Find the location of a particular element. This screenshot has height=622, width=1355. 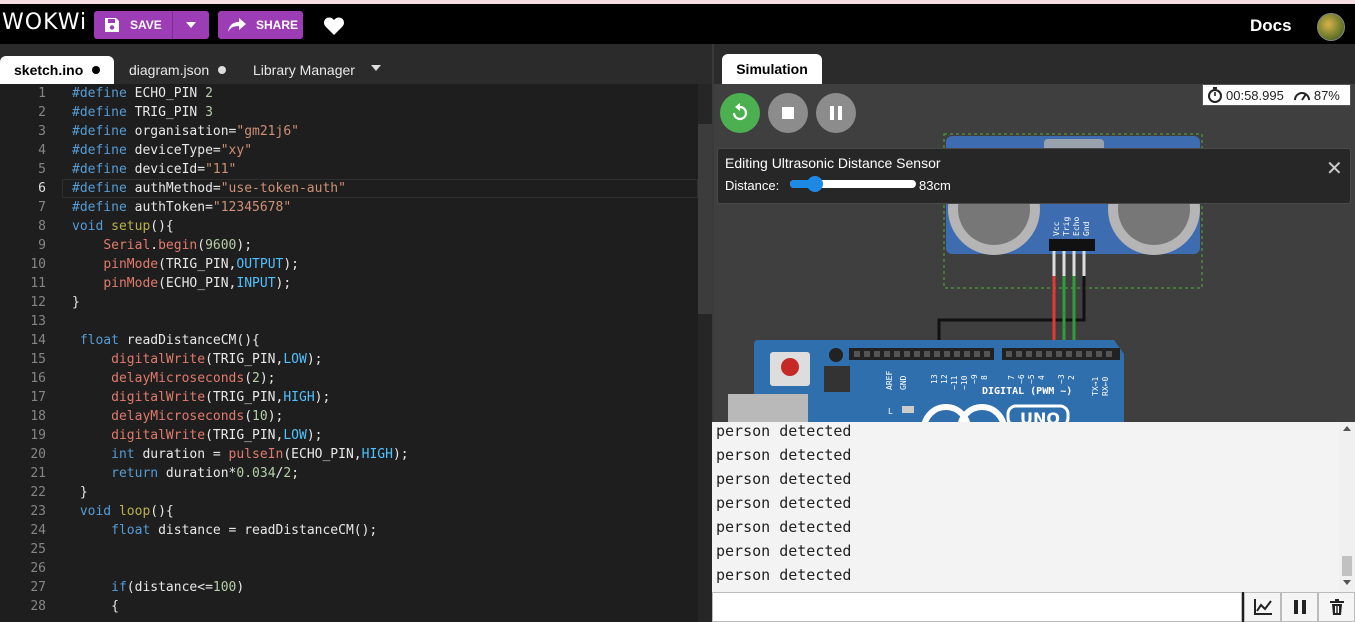

board-label-digital: DIGITAL (PWM ~) is located at coordinates (1027, 391).